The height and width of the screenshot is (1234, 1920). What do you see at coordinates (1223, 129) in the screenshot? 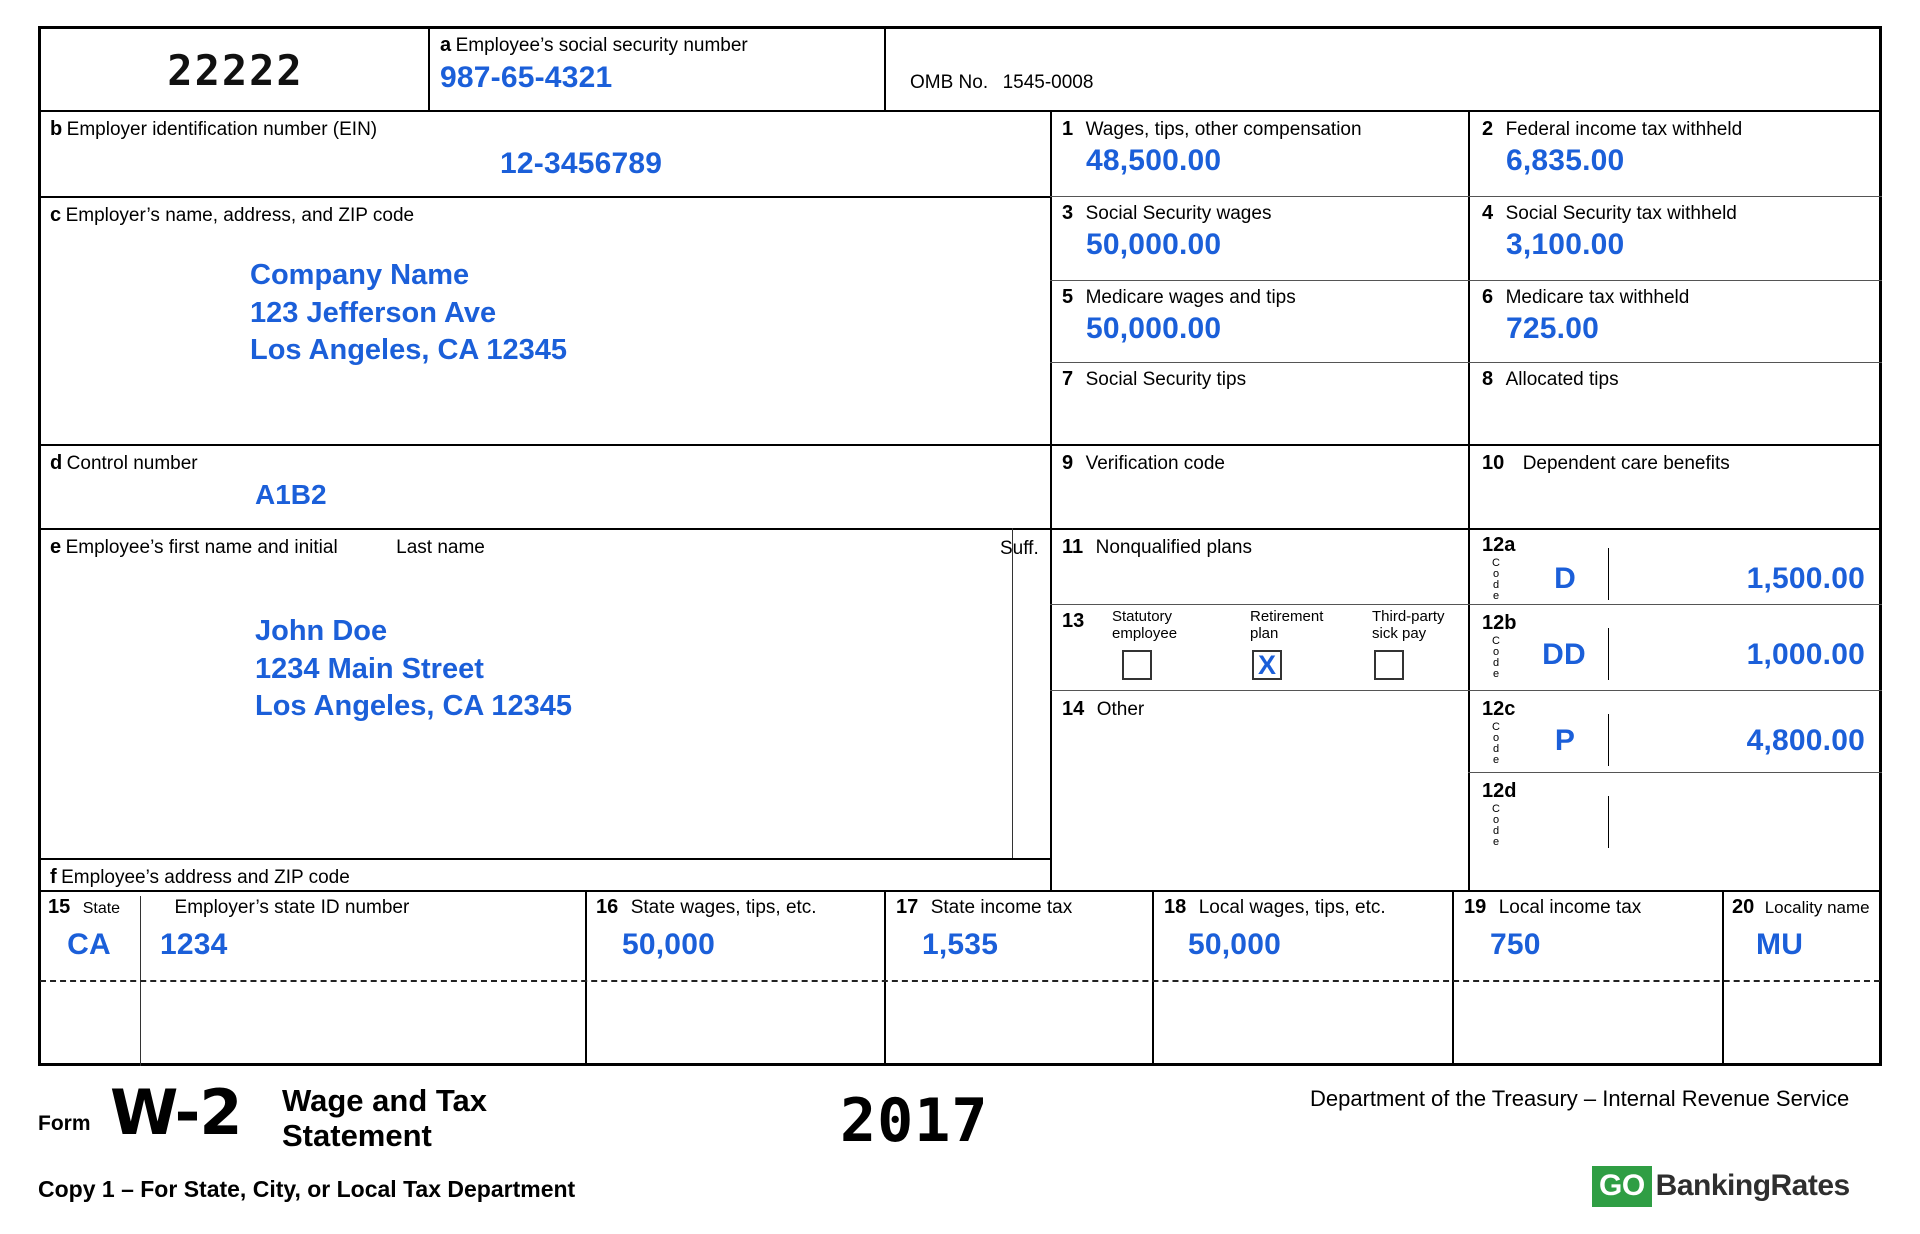
I see `box-1-label: Wages, tips, other compensation` at bounding box center [1223, 129].